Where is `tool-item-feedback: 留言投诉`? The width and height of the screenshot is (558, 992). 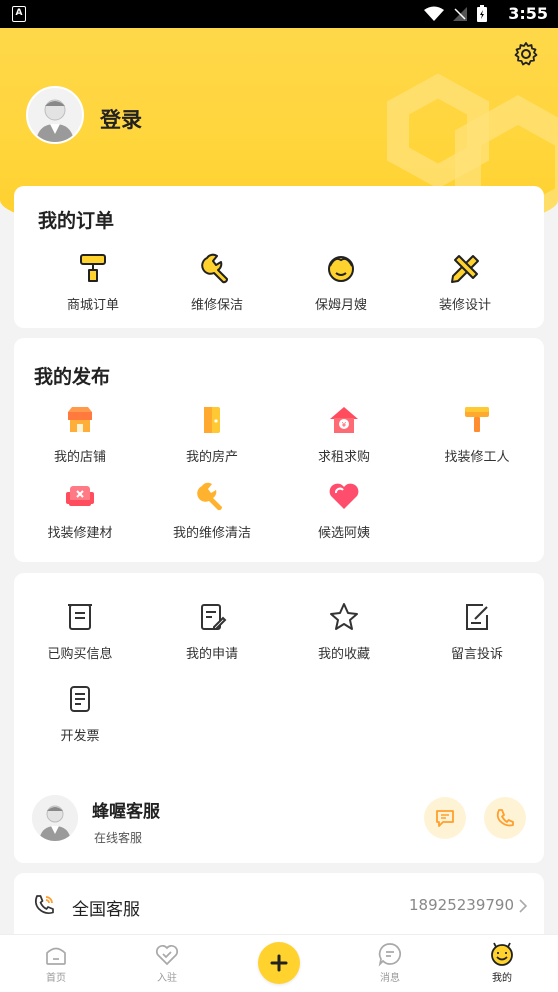
tool-item-feedback: 留言投诉 is located at coordinates (477, 630).